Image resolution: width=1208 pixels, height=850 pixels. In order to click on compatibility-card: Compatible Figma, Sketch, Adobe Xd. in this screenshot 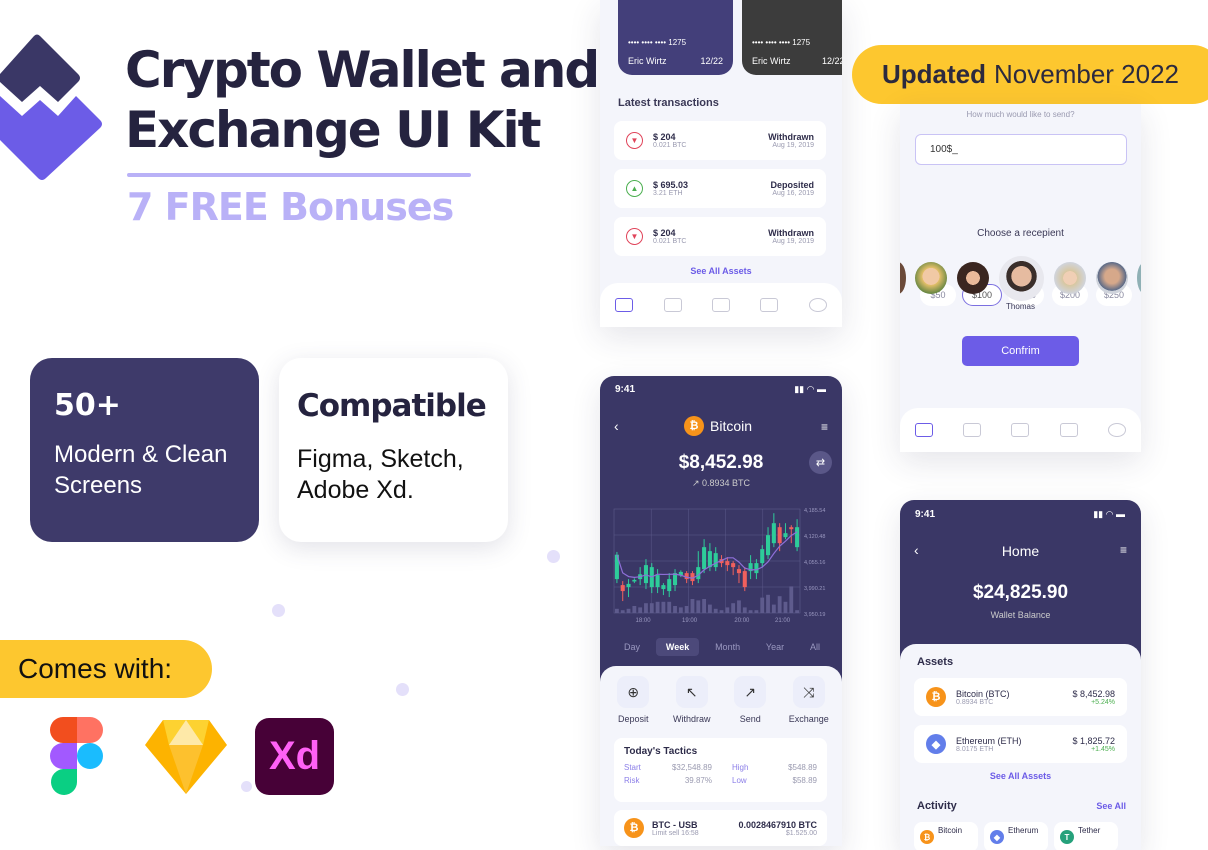, I will do `click(393, 450)`.